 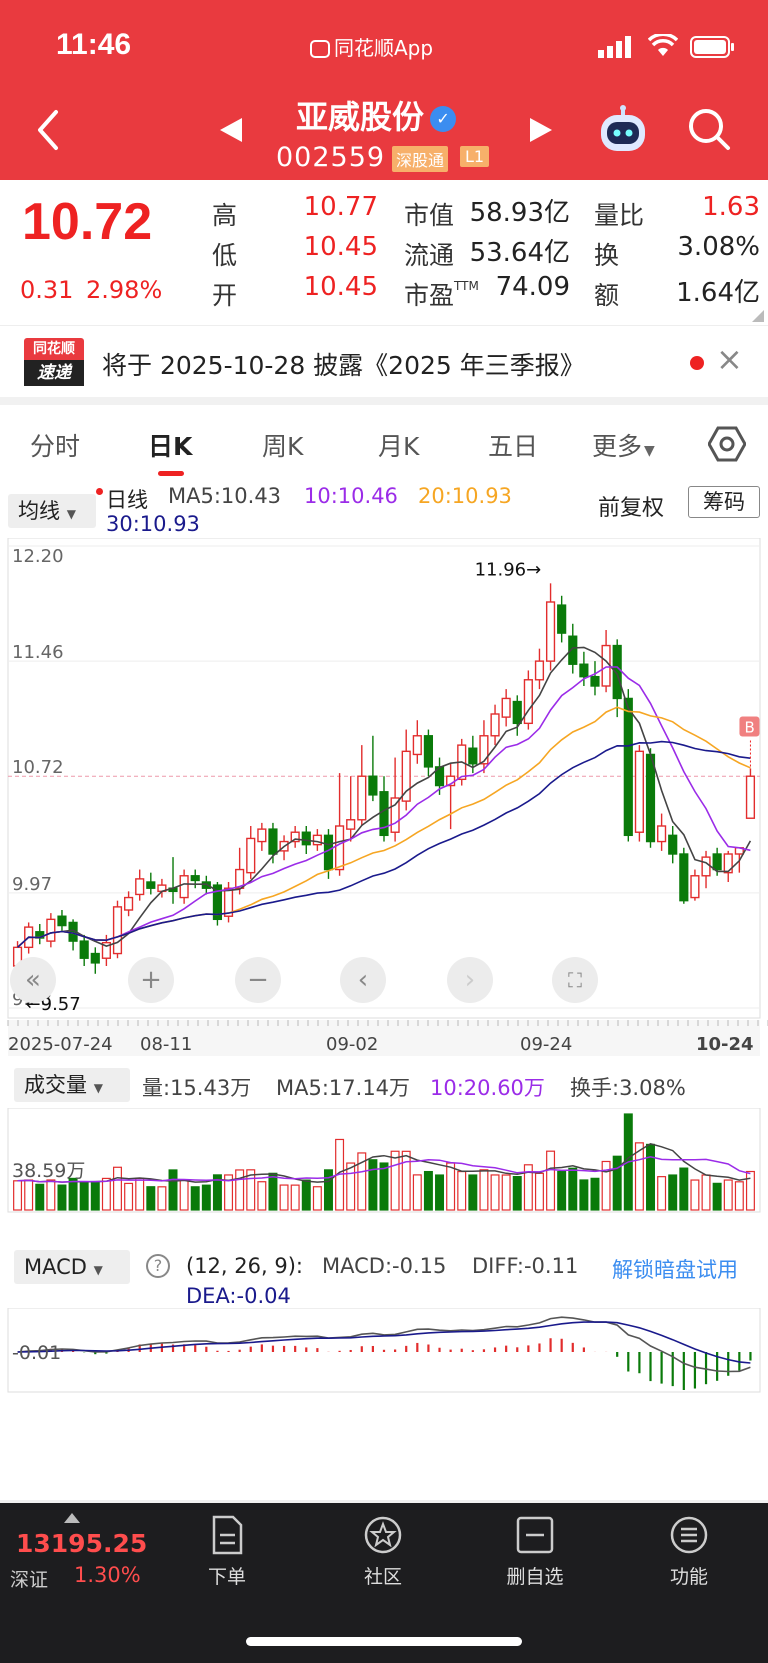 I want to click on status-app-name: 同花顺App, so click(x=371, y=46).